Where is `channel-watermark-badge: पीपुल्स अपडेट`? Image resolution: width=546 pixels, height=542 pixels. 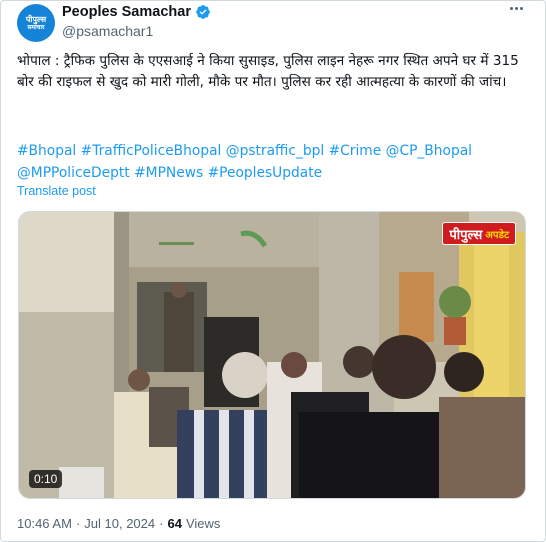
channel-watermark-badge: पीपुल्स अपडेट is located at coordinates (479, 233).